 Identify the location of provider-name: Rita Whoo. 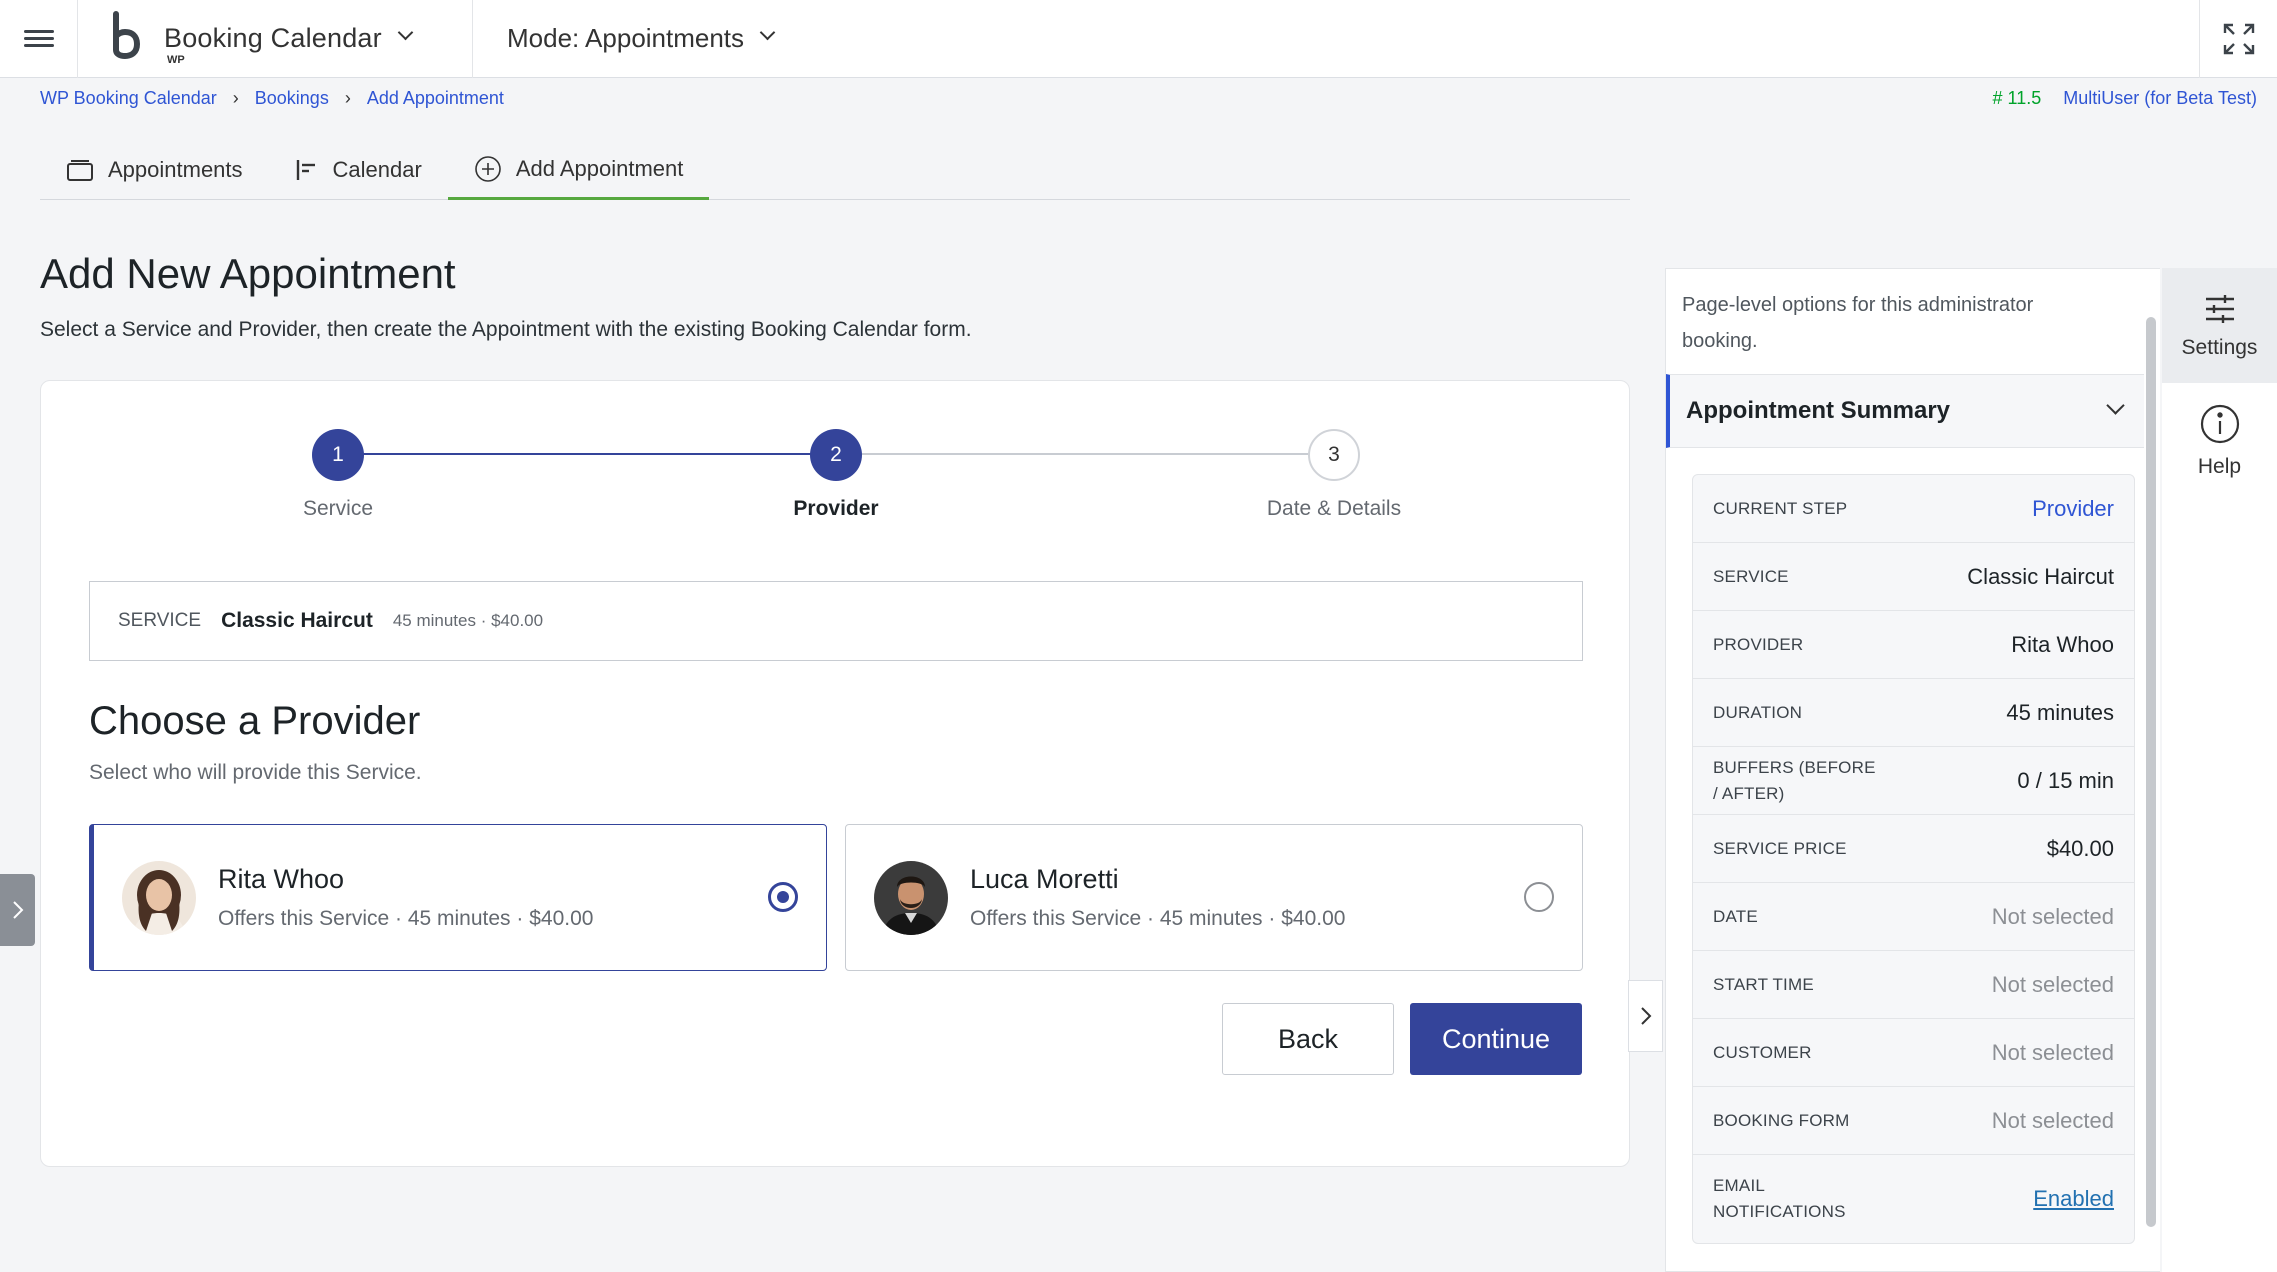
(281, 879).